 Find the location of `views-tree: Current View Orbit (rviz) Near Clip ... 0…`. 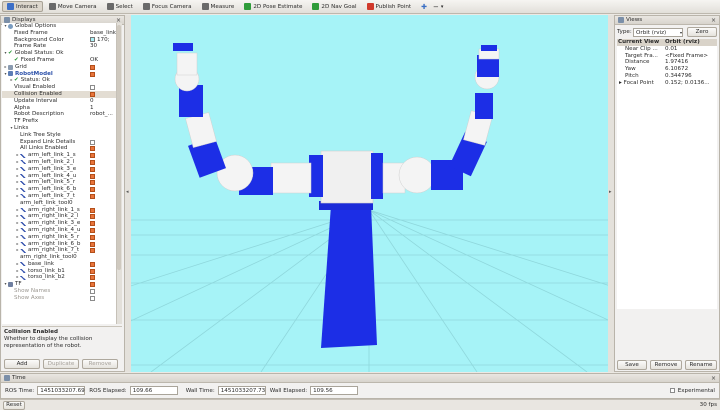

views-tree: Current View Orbit (rviz) Near Clip ... 0… is located at coordinates (667, 174).